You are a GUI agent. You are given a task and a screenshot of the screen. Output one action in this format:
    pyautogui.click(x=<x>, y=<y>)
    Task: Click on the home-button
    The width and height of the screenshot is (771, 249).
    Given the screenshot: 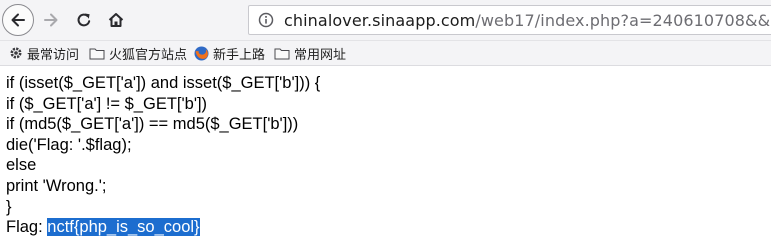 What is the action you would take?
    pyautogui.click(x=116, y=20)
    